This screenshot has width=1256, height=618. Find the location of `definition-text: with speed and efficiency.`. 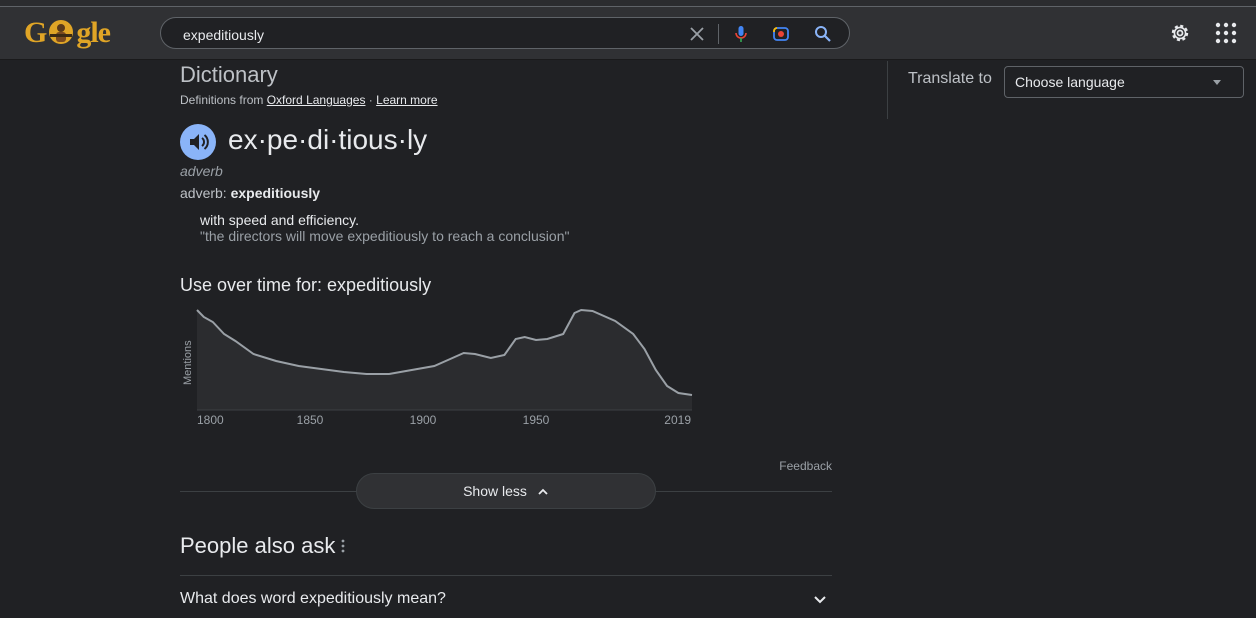

definition-text: with speed and efficiency. is located at coordinates (280, 220).